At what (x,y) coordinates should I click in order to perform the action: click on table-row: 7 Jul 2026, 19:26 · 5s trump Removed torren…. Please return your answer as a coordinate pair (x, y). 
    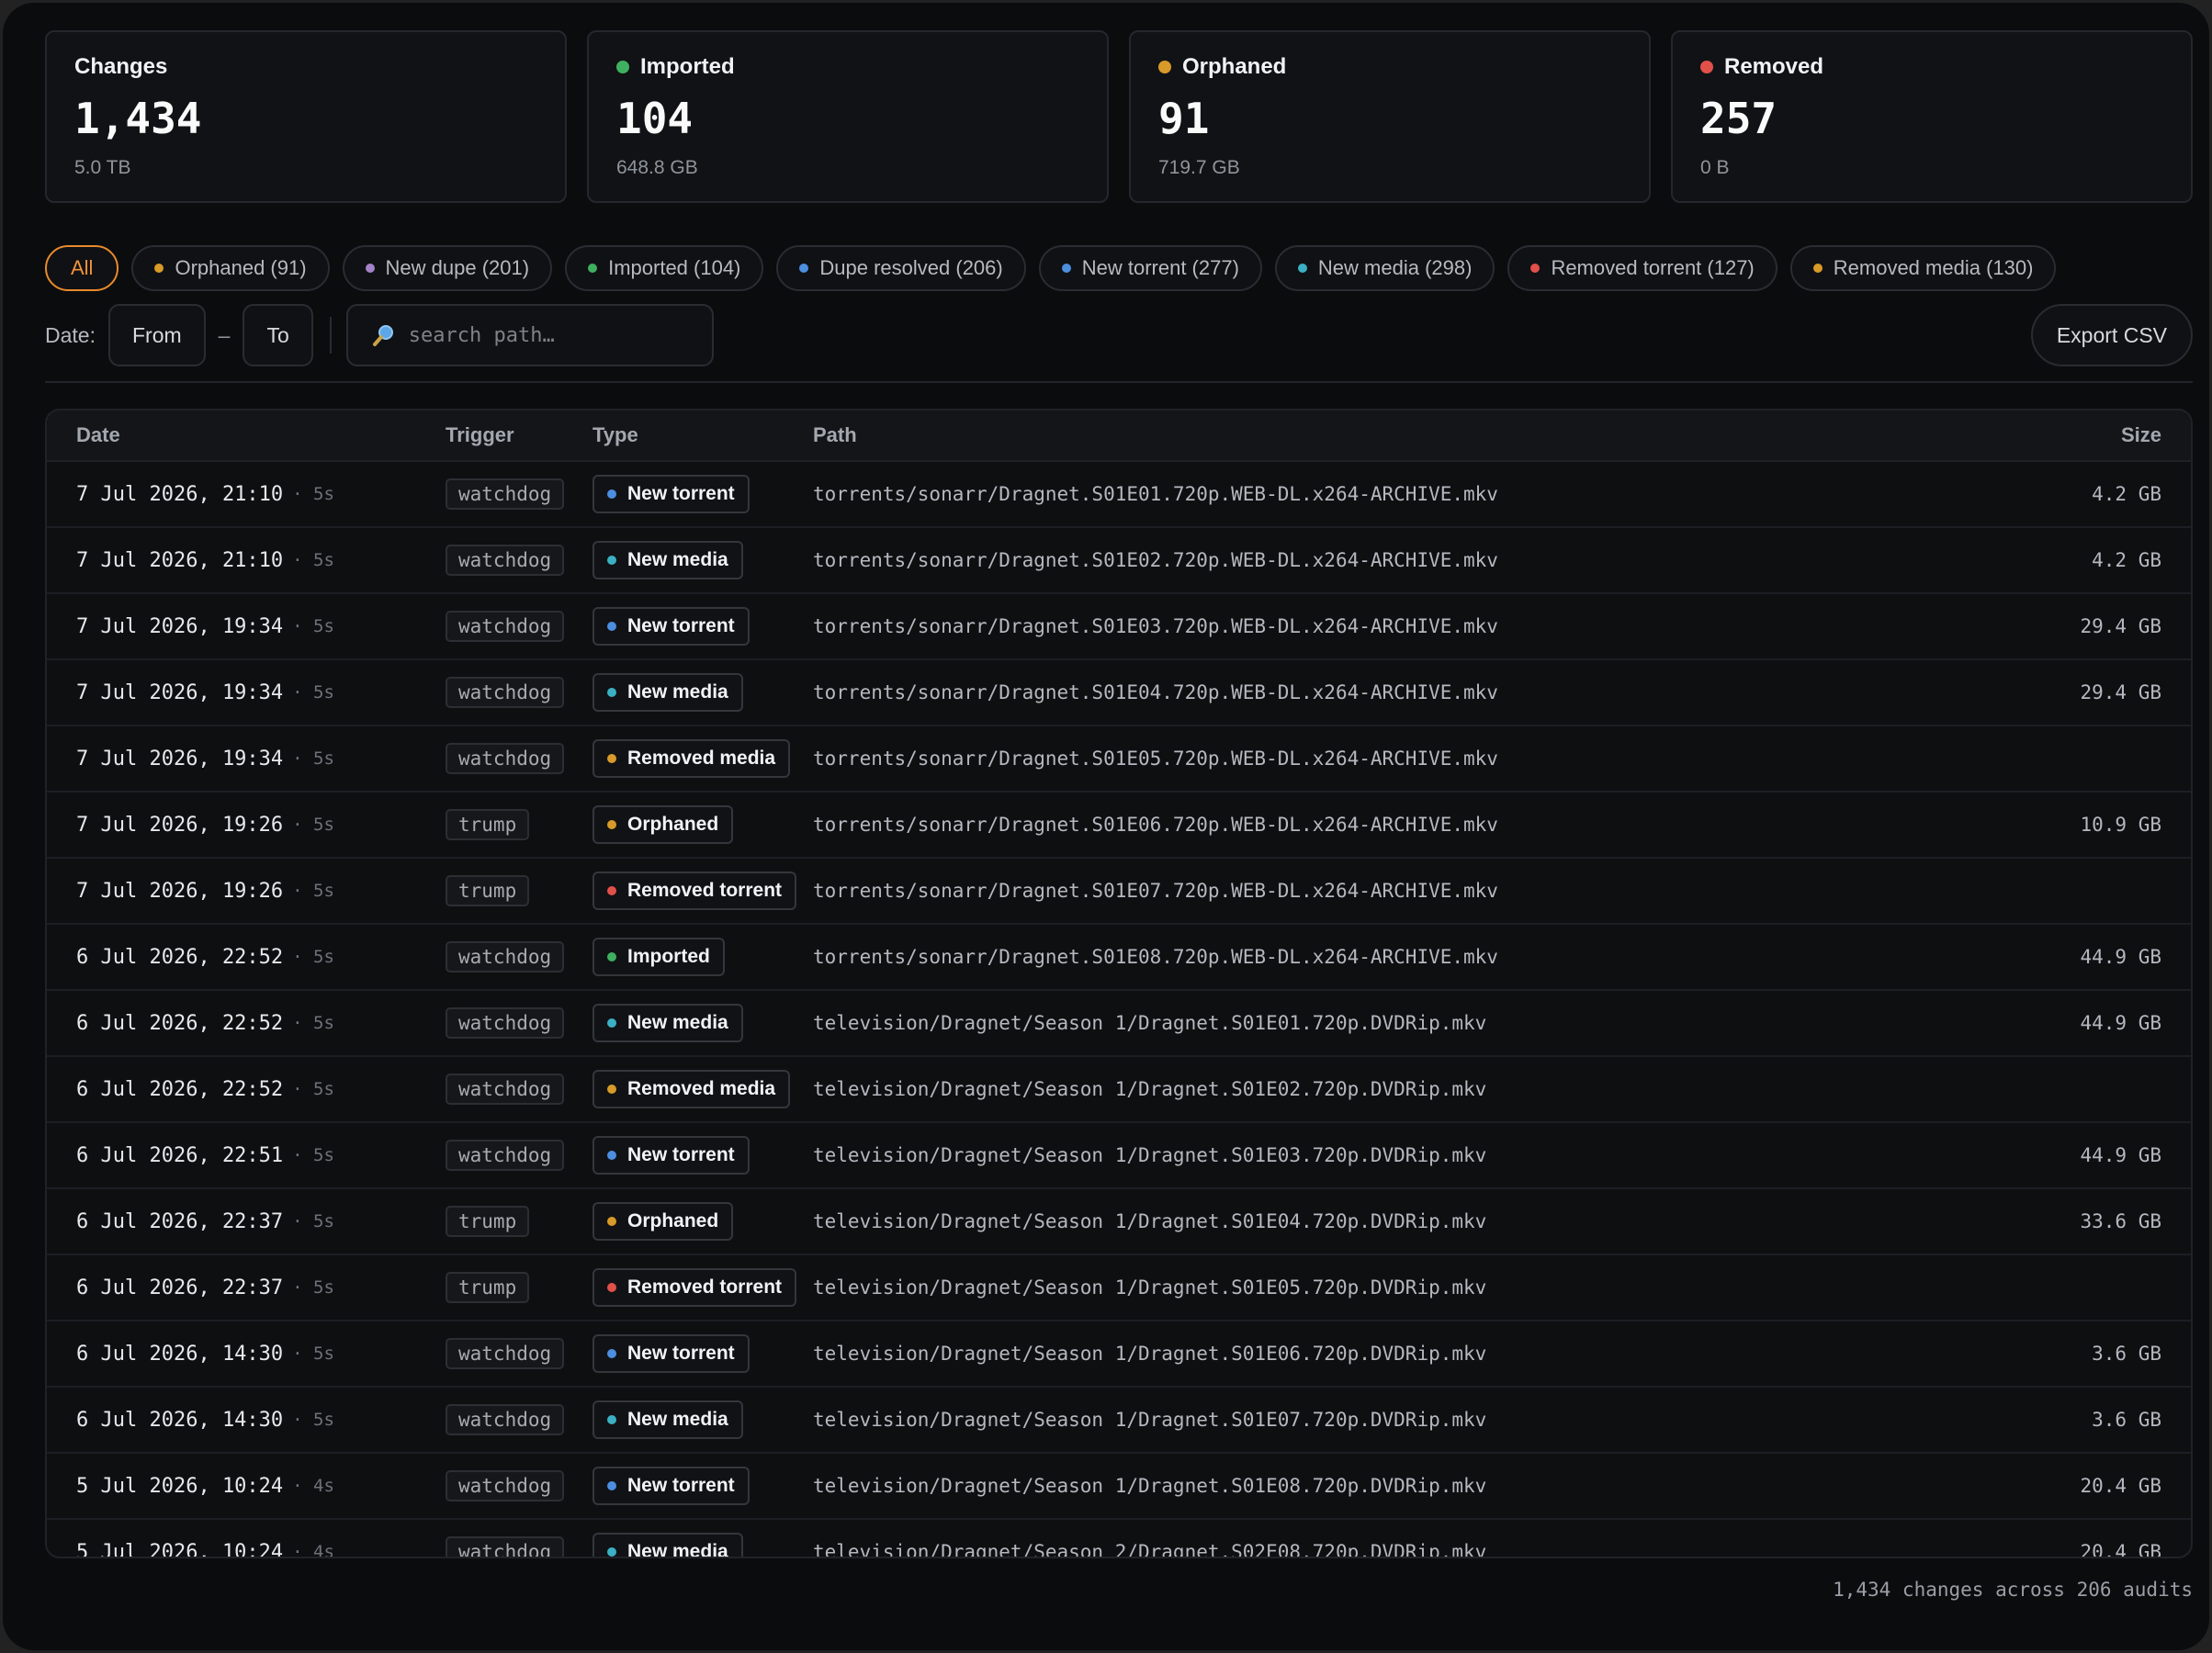
    Looking at the image, I should click on (1119, 892).